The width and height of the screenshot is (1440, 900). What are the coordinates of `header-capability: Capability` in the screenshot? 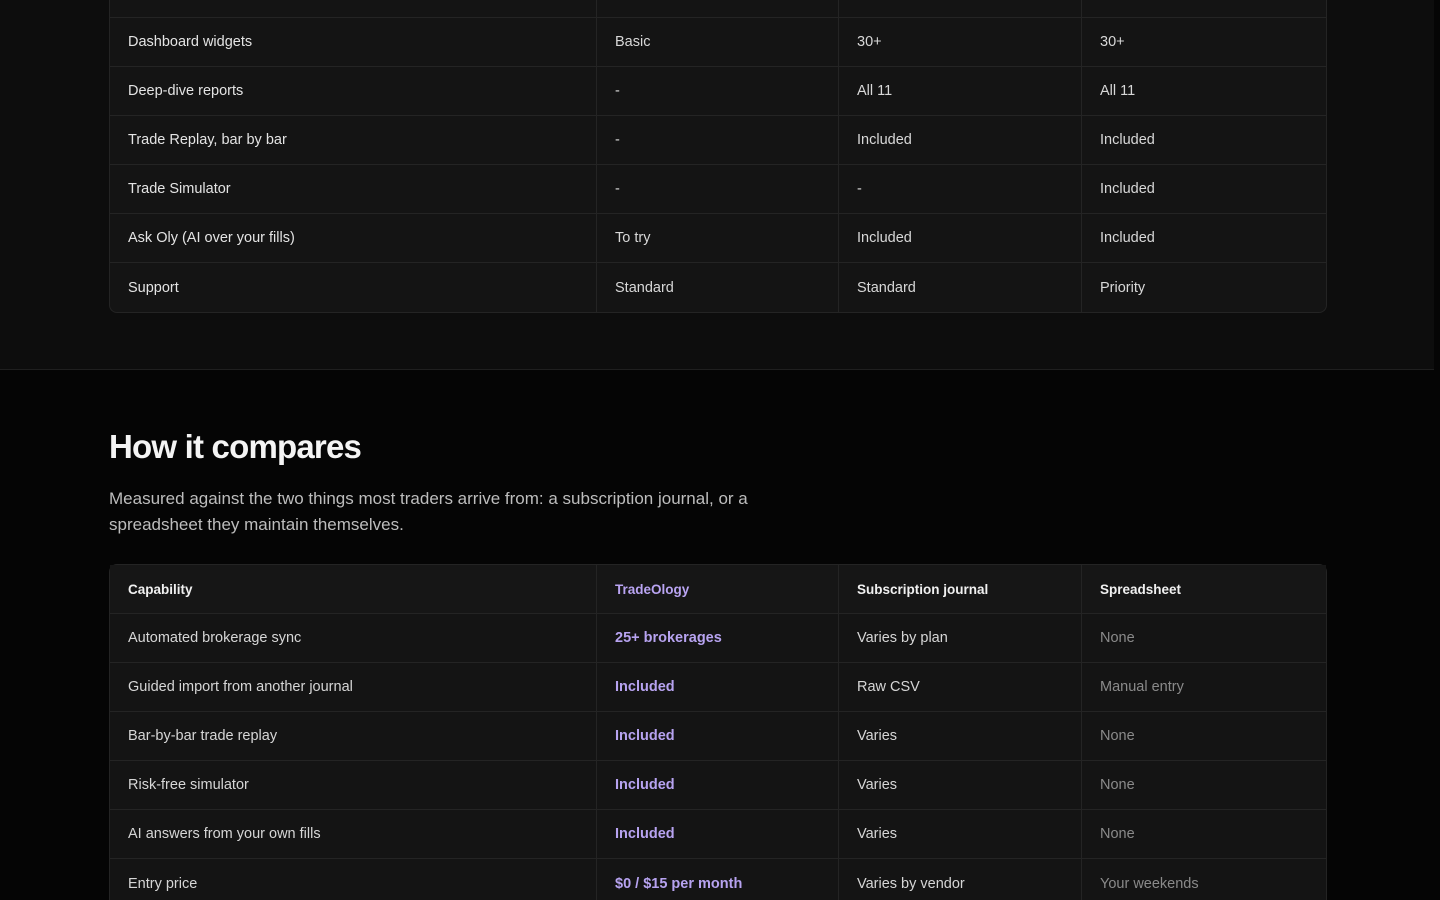 It's located at (353, 589).